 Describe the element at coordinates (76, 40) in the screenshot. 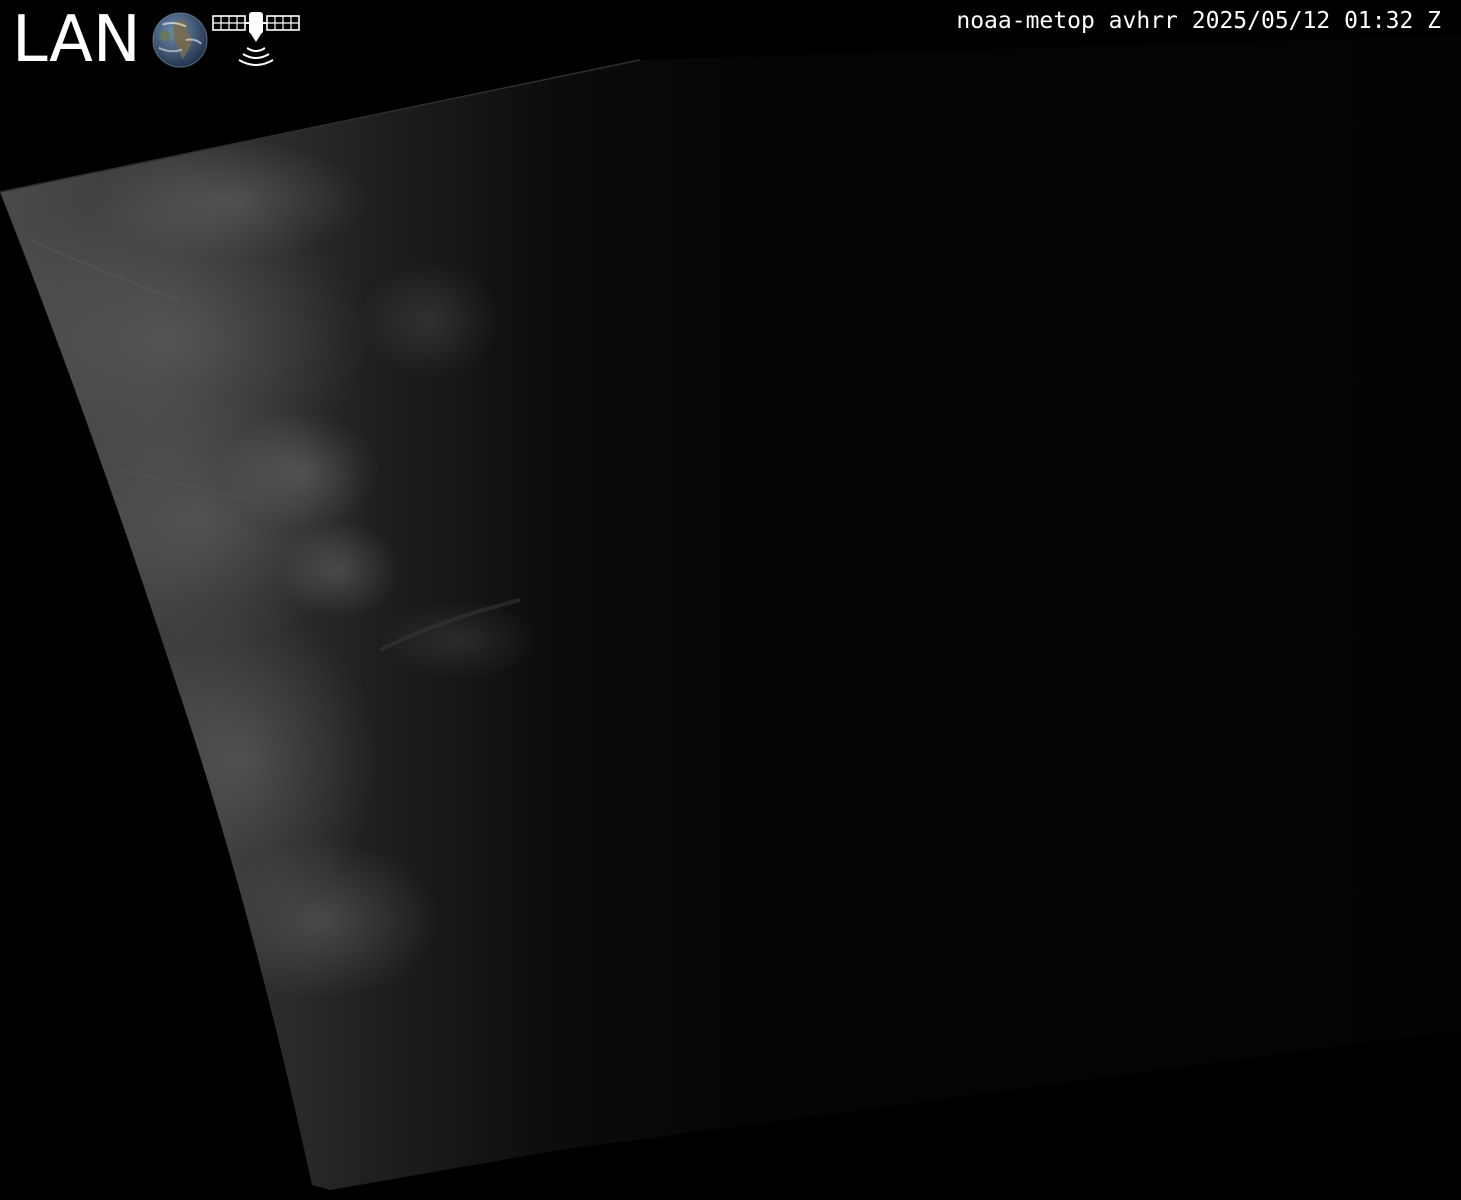

I see `logo-text: LAN` at that location.